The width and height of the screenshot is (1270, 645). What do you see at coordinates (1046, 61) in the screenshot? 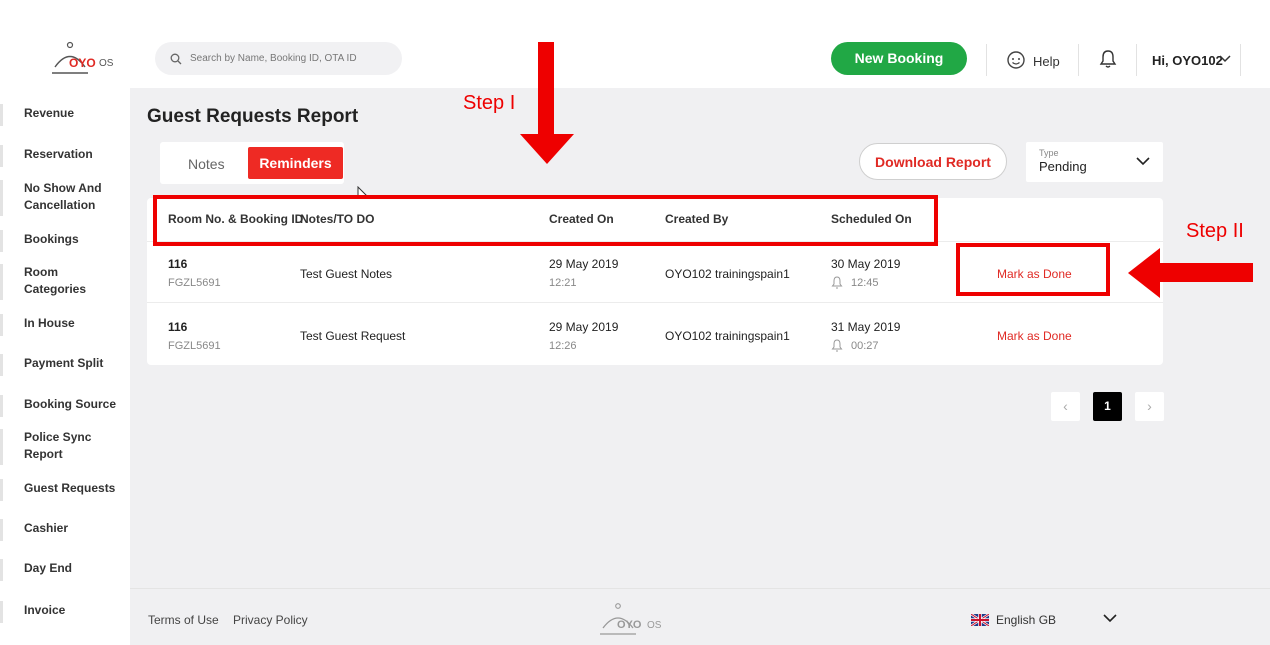
I see `help-link: Help` at bounding box center [1046, 61].